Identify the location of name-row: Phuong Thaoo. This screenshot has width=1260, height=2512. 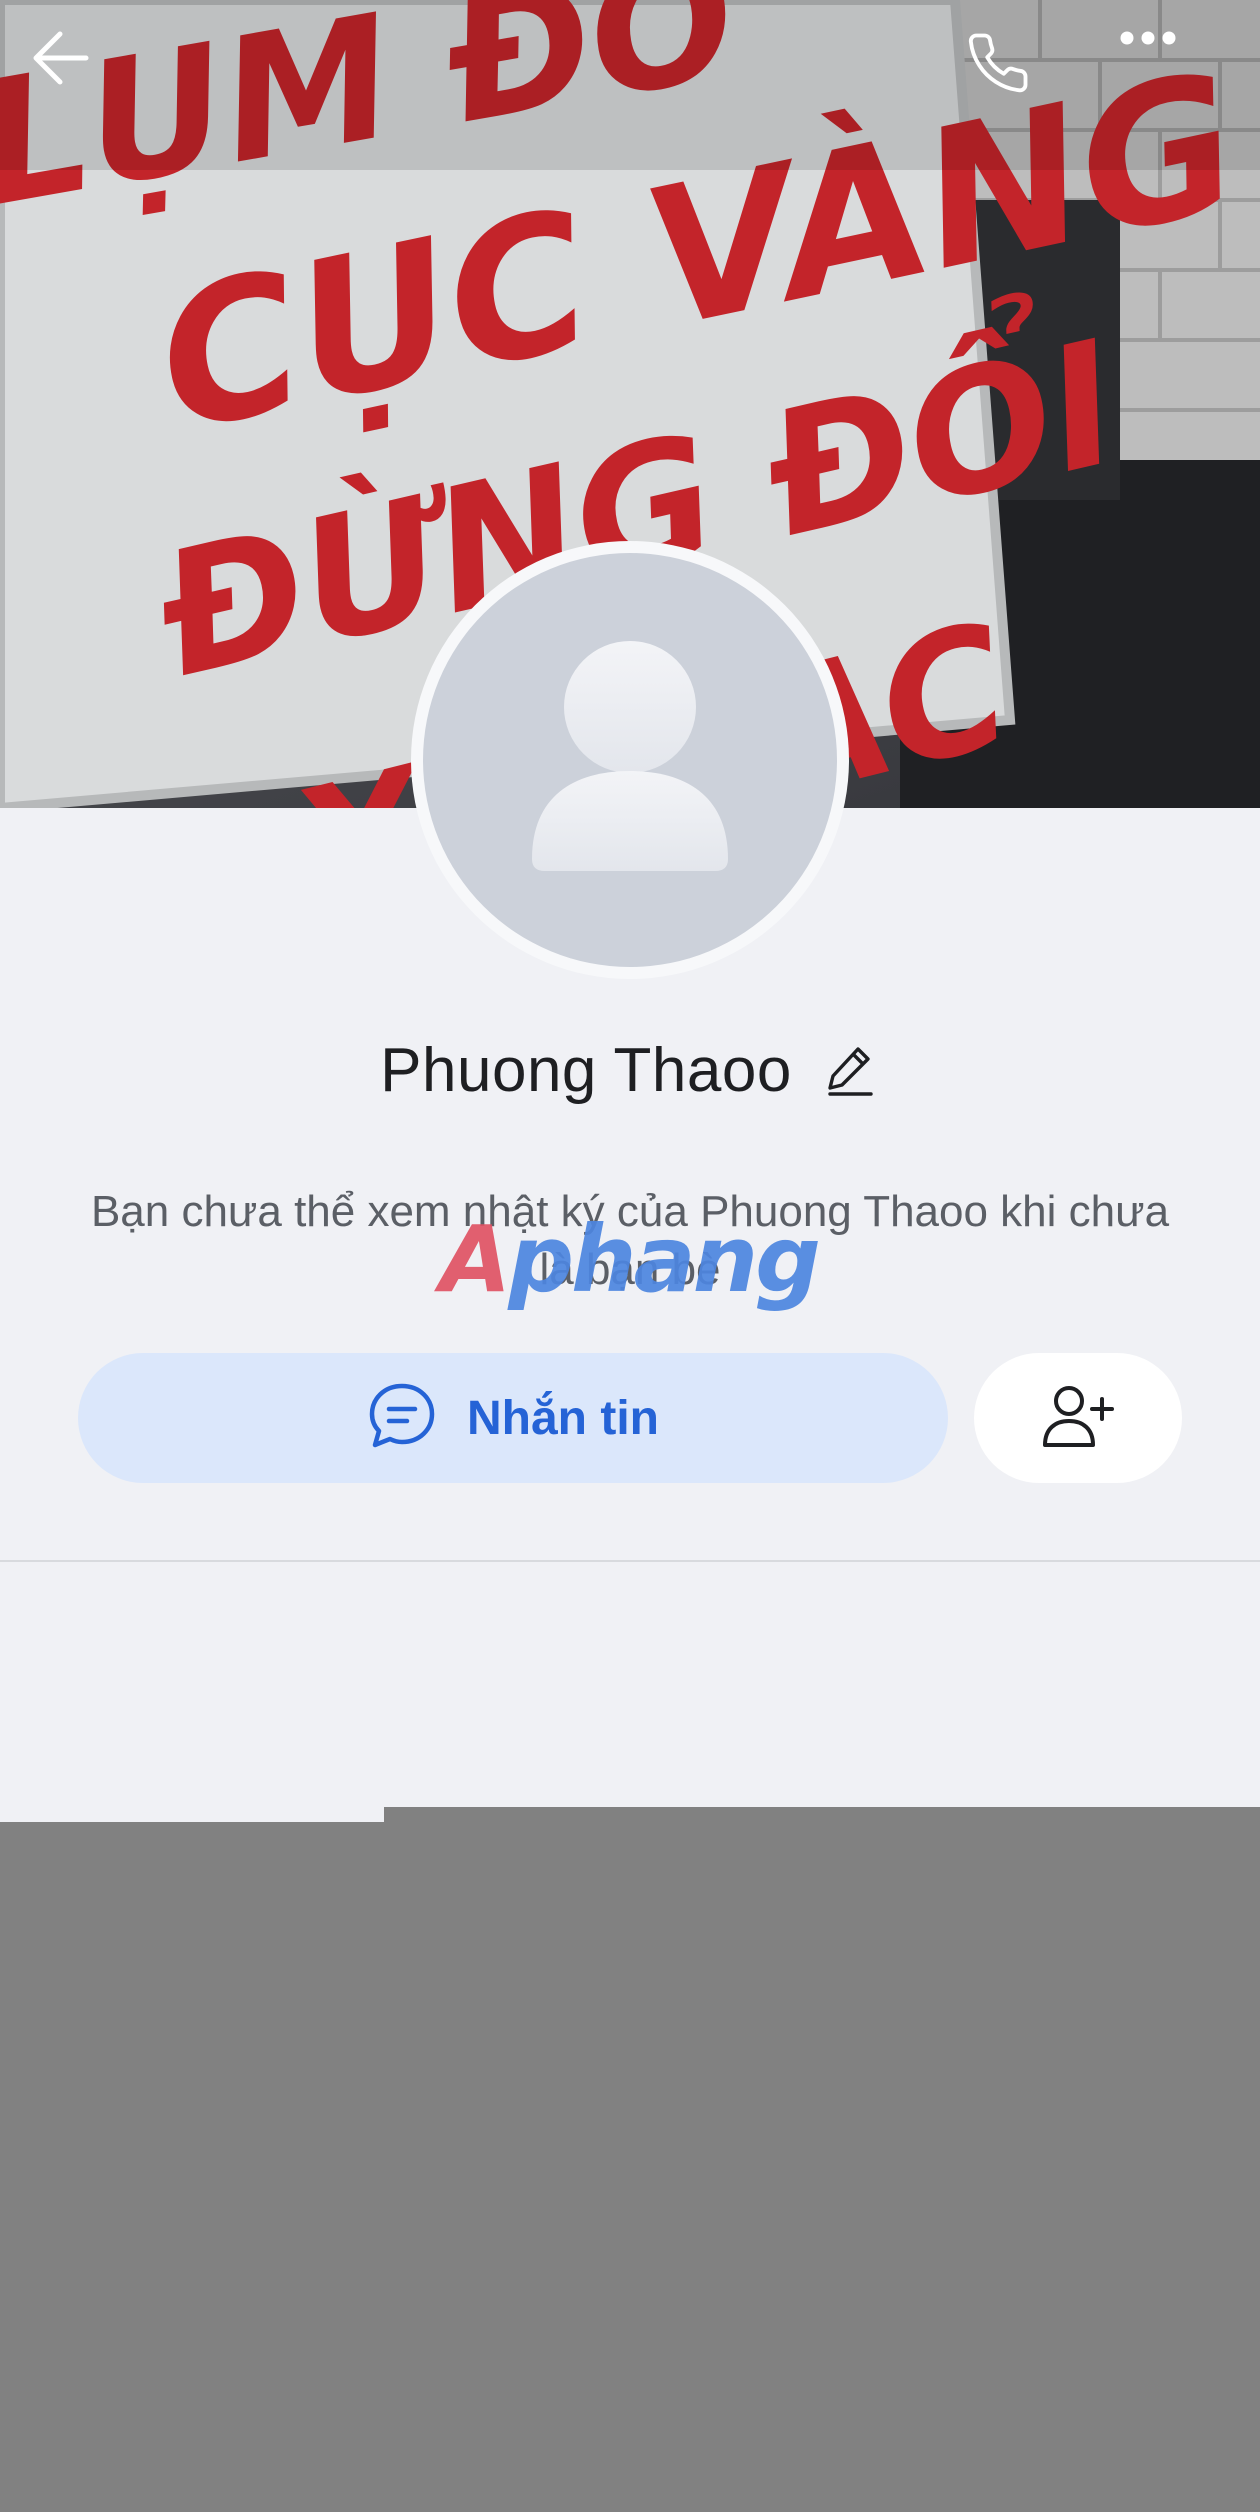
(630, 1070).